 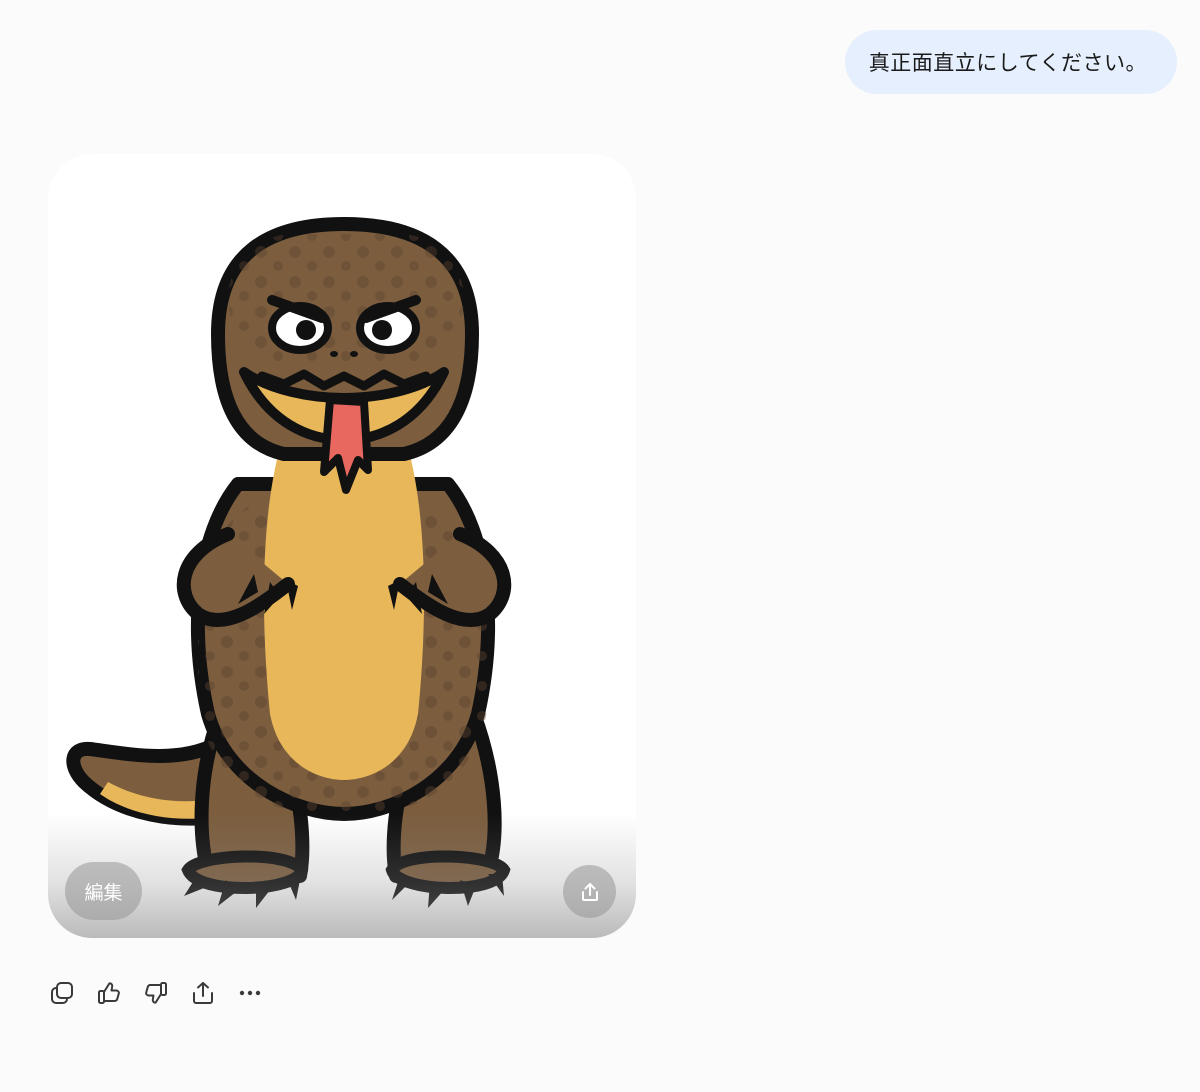 I want to click on response-action-bar, so click(x=155, y=993).